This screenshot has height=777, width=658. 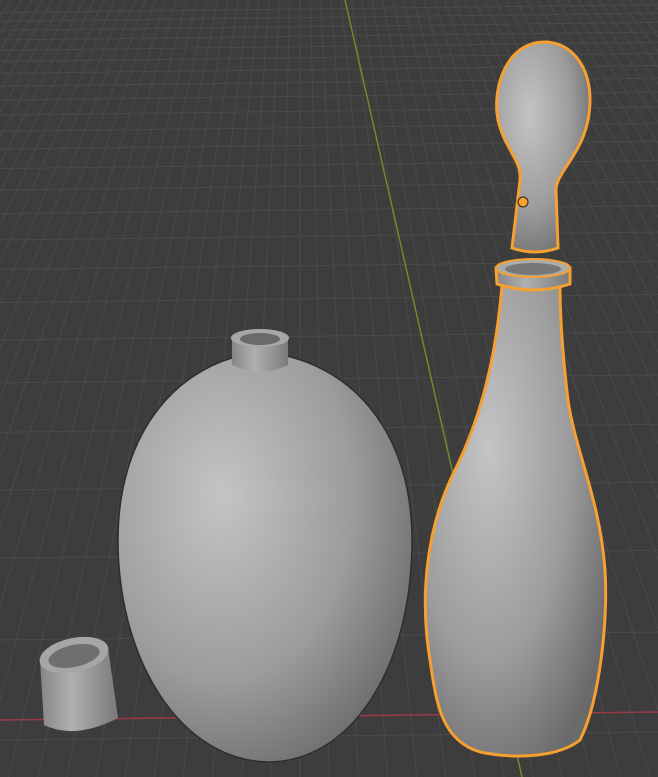 I want to click on stopper-object-selected, so click(x=543, y=147).